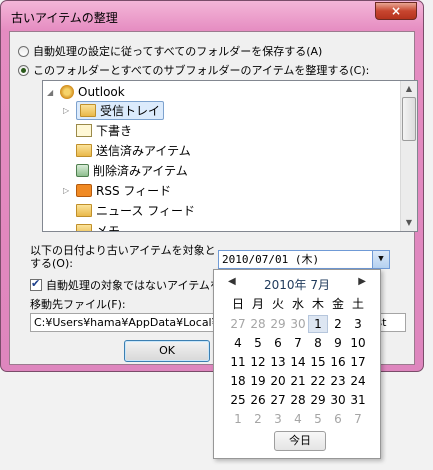 The width and height of the screenshot is (433, 470). Describe the element at coordinates (278, 381) in the screenshot. I see `calendar-day: 20` at that location.